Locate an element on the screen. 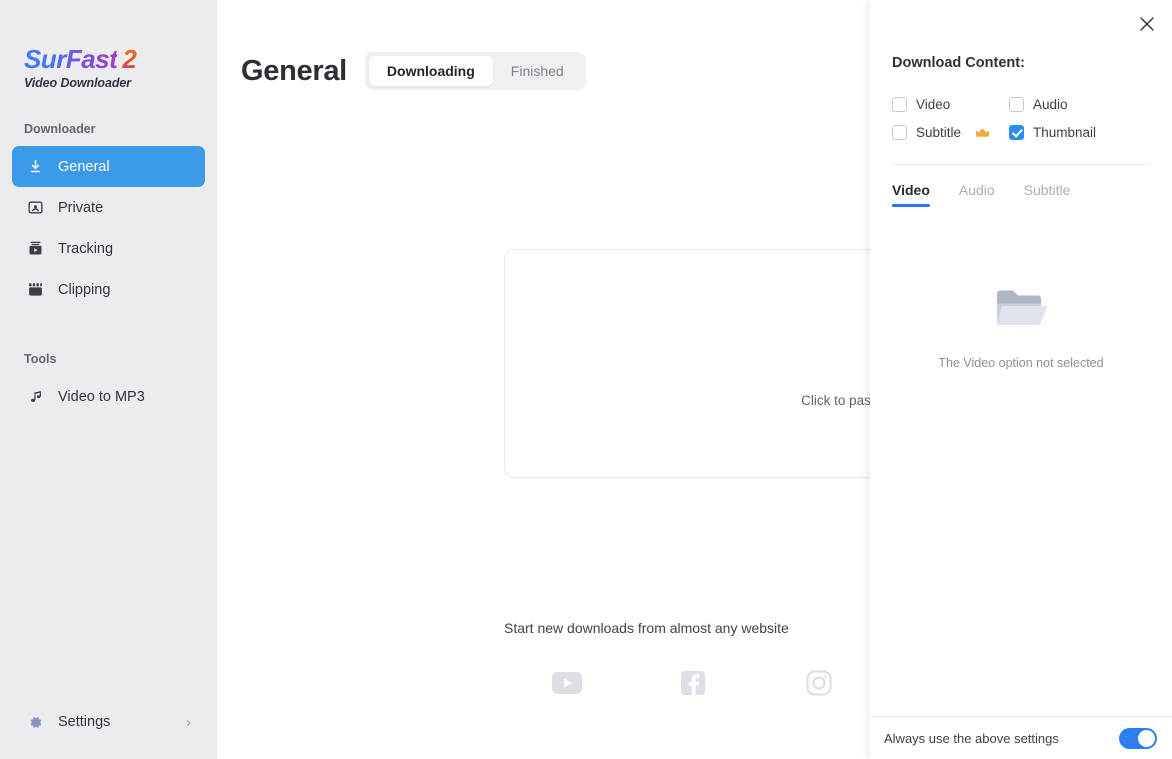 The height and width of the screenshot is (759, 1172). sidebar-item-label: Video to MP3 is located at coordinates (101, 396).